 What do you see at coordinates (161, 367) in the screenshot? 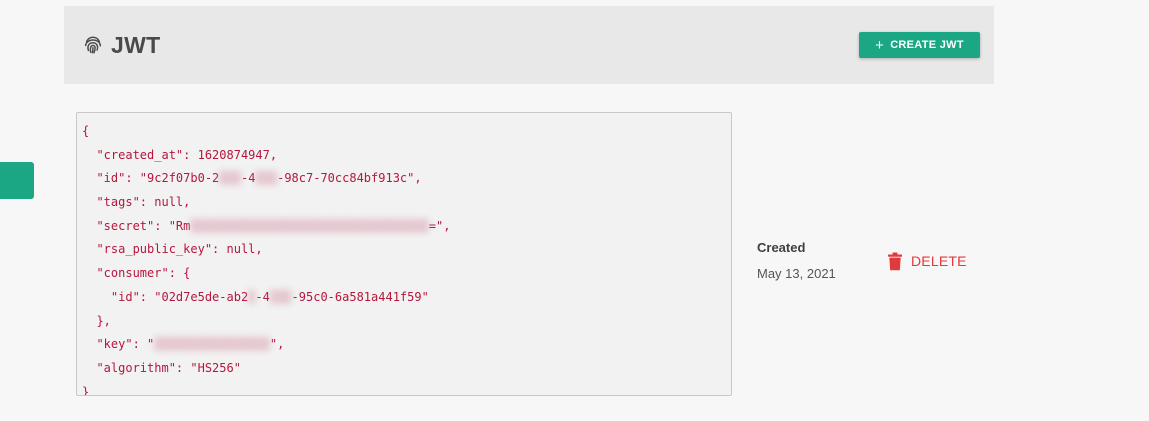
I see `code-line: "algorithm": "HS256"` at bounding box center [161, 367].